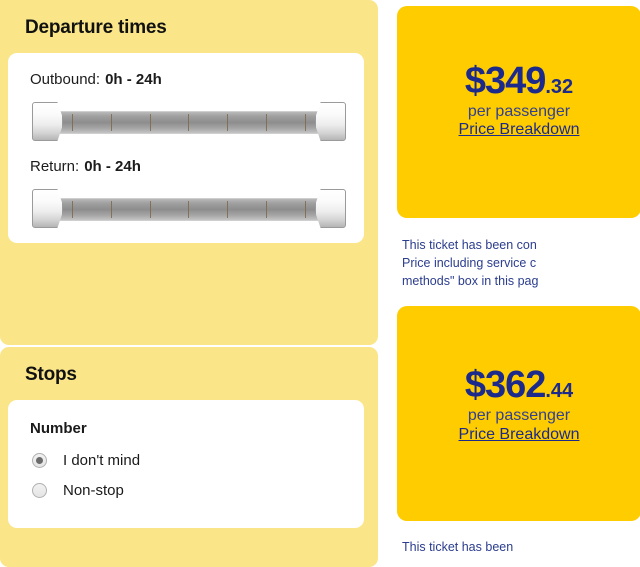 This screenshot has height=567, width=640. I want to click on outbound-slider-label: Outbound: 0h - 24h, so click(186, 79).